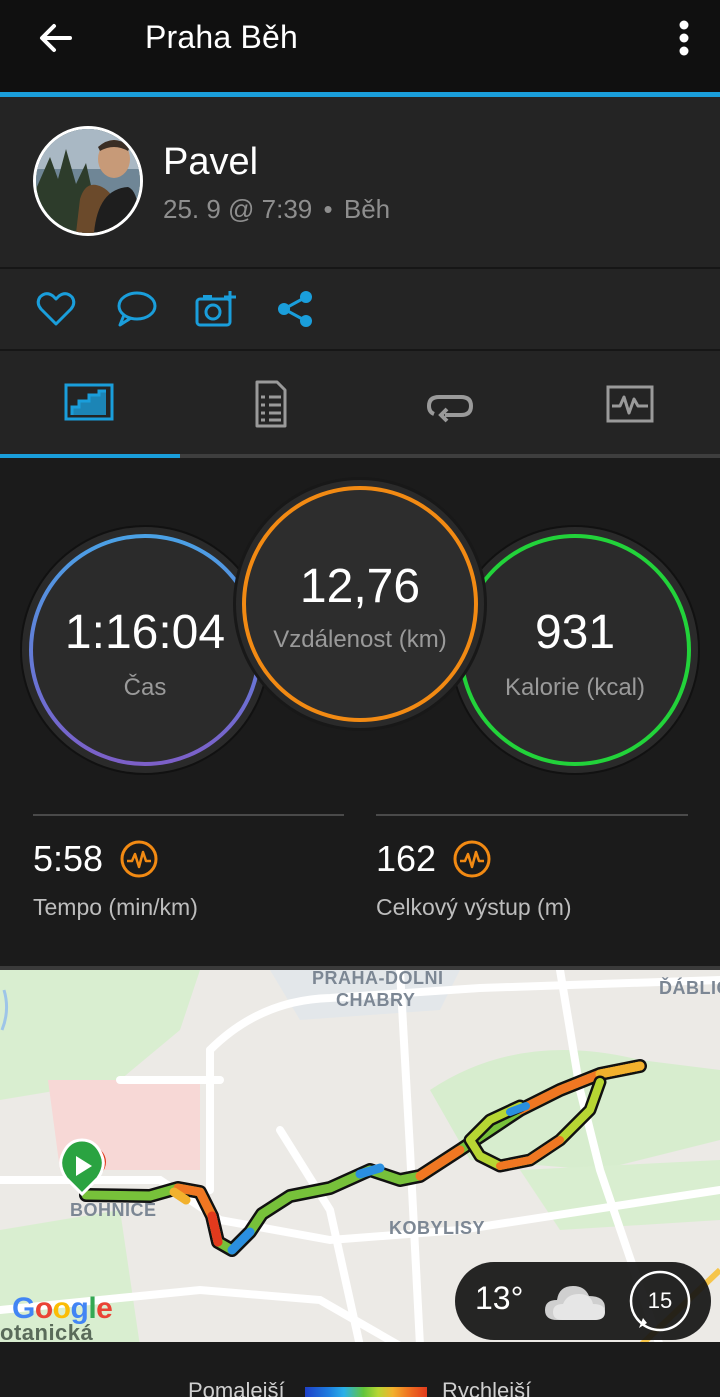 The height and width of the screenshot is (1397, 720). Describe the element at coordinates (88, 181) in the screenshot. I see `avatar` at that location.